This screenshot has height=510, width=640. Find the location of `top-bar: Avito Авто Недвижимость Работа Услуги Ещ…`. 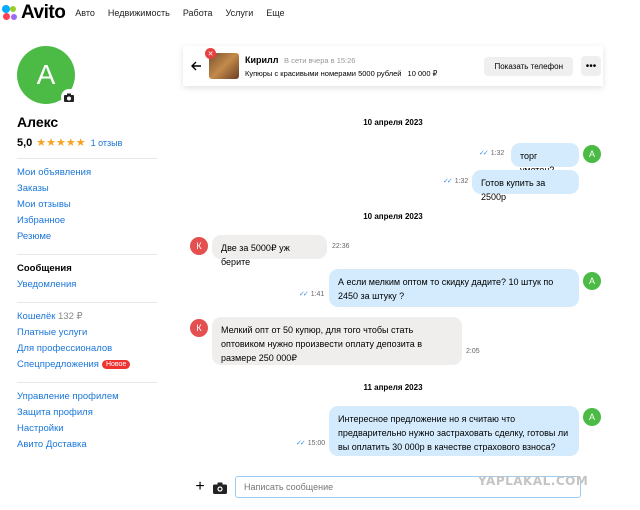

top-bar: Avito Авто Недвижимость Работа Услуги Ещ… is located at coordinates (320, 13).